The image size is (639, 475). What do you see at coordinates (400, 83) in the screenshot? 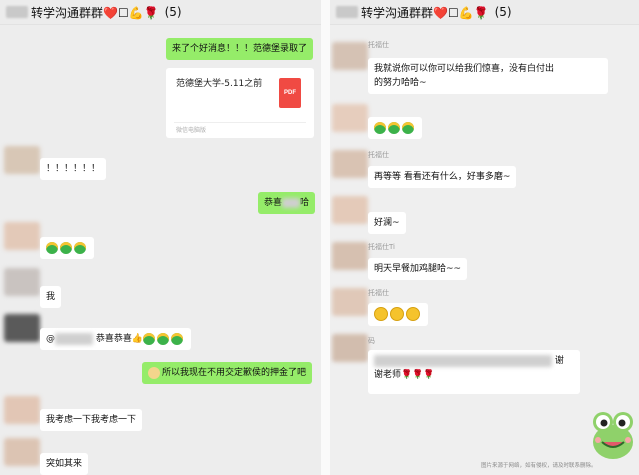
I see `message-text: 的努力哈哈~` at bounding box center [400, 83].